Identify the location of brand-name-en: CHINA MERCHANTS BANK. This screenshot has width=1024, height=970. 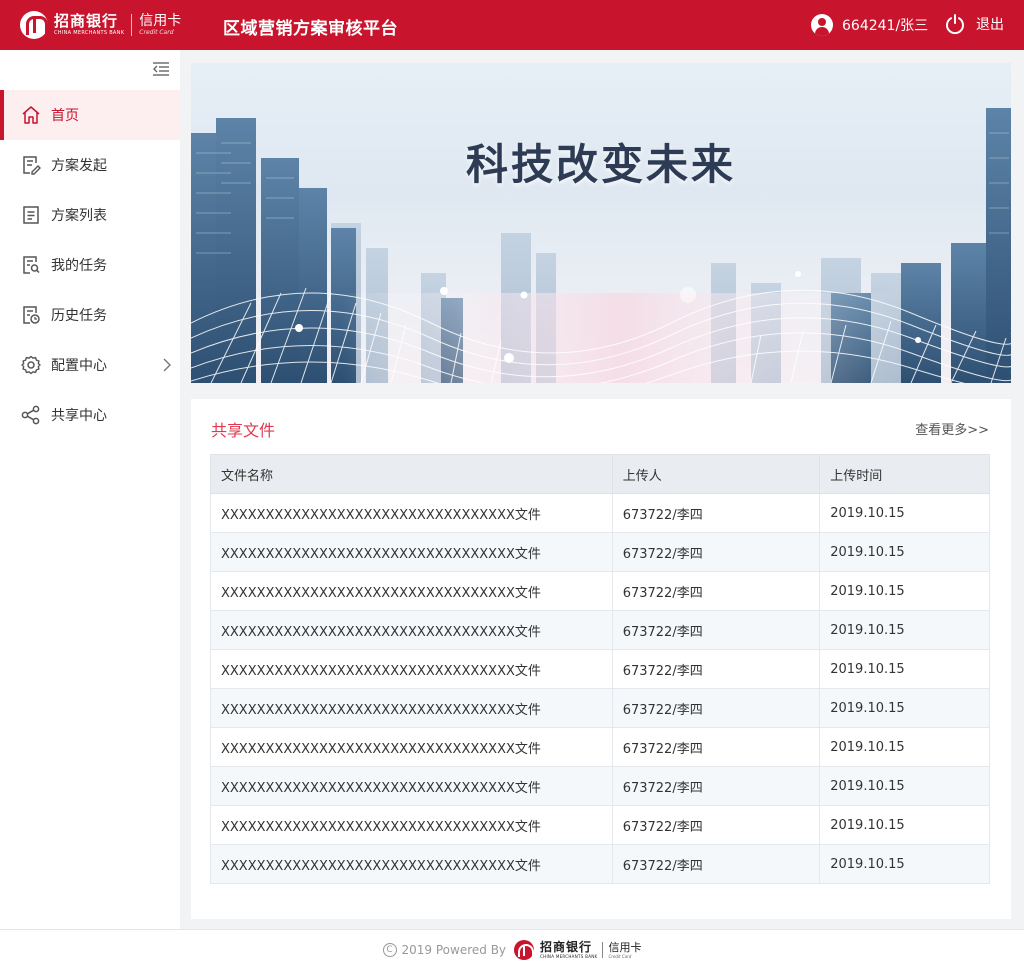
(89, 33).